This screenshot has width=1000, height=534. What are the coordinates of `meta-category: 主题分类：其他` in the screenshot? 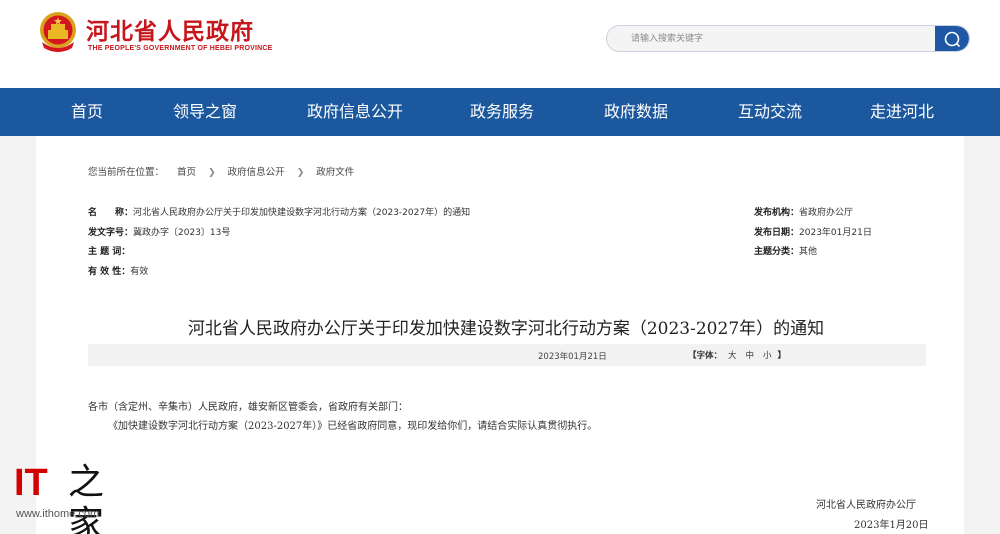 It's located at (785, 250).